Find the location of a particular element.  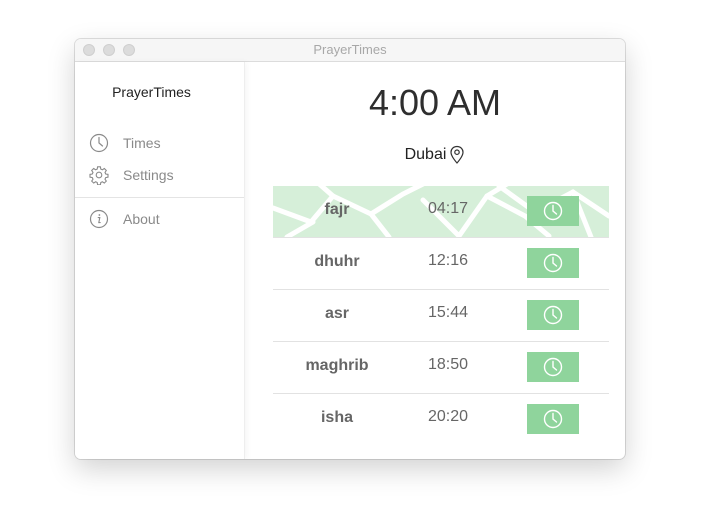

sidebar-item-times: Times is located at coordinates (125, 143).